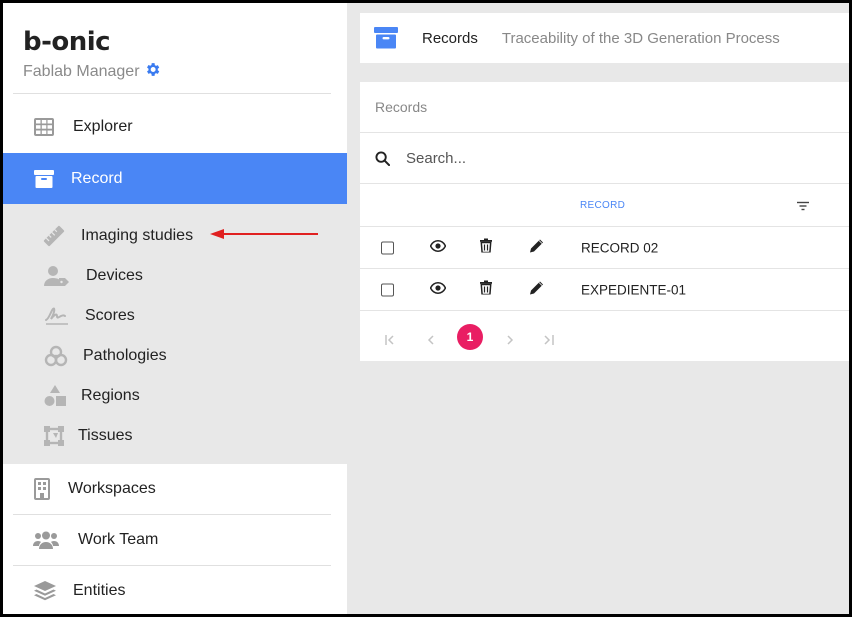 The image size is (852, 617). I want to click on record-name: EXPEDIENTE-01, so click(634, 289).